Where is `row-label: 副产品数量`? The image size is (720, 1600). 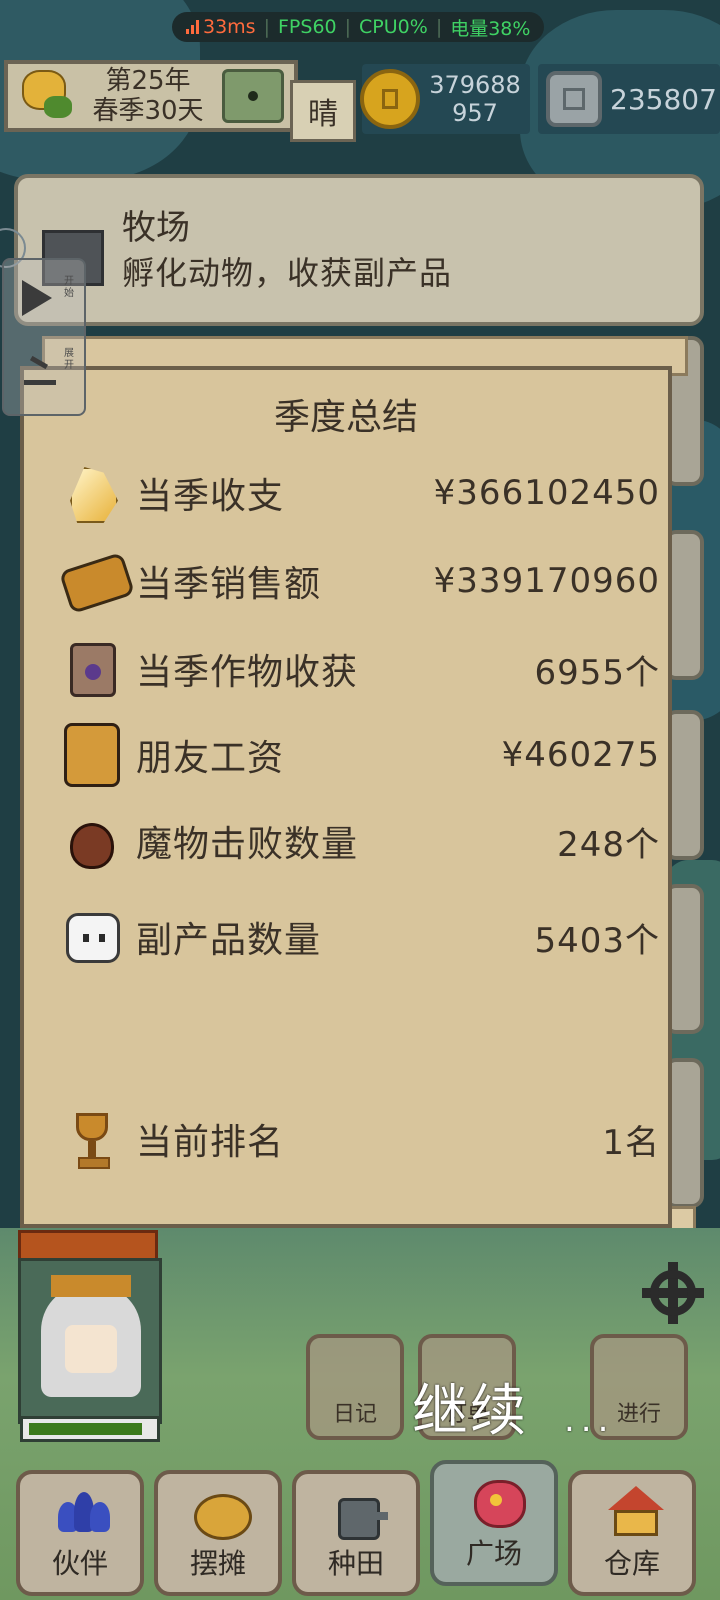
row-label: 副产品数量 is located at coordinates (229, 940).